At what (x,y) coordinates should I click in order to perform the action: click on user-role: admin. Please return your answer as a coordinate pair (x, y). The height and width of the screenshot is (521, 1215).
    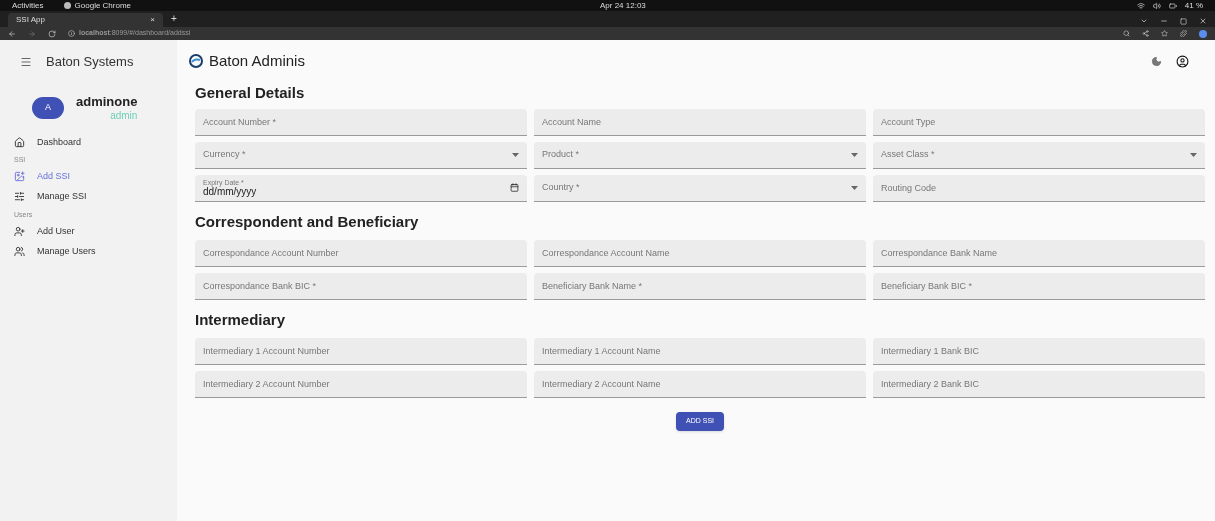
    Looking at the image, I should click on (124, 116).